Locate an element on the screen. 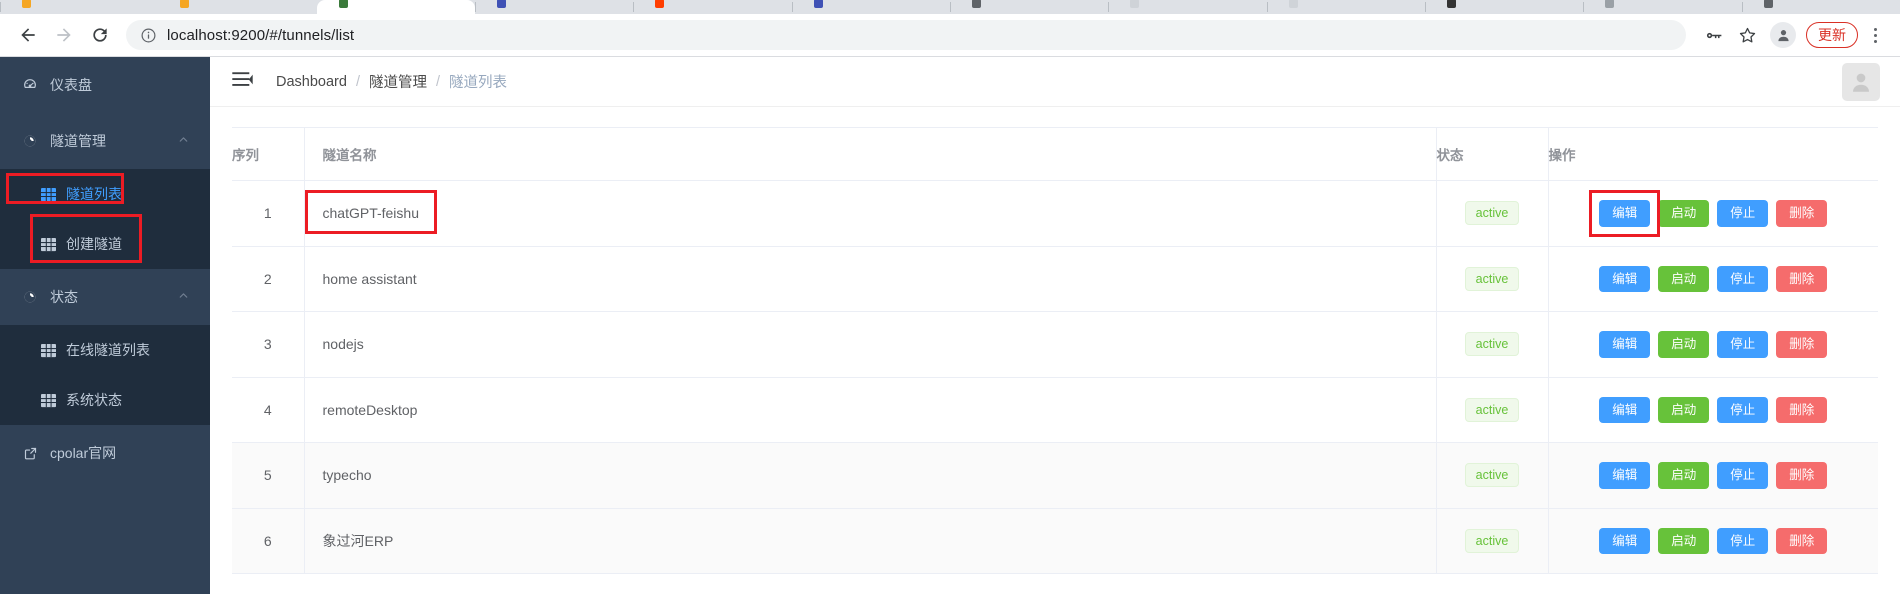 The height and width of the screenshot is (594, 1900). sidebar-item-system-status: 系统状态 is located at coordinates (105, 400).